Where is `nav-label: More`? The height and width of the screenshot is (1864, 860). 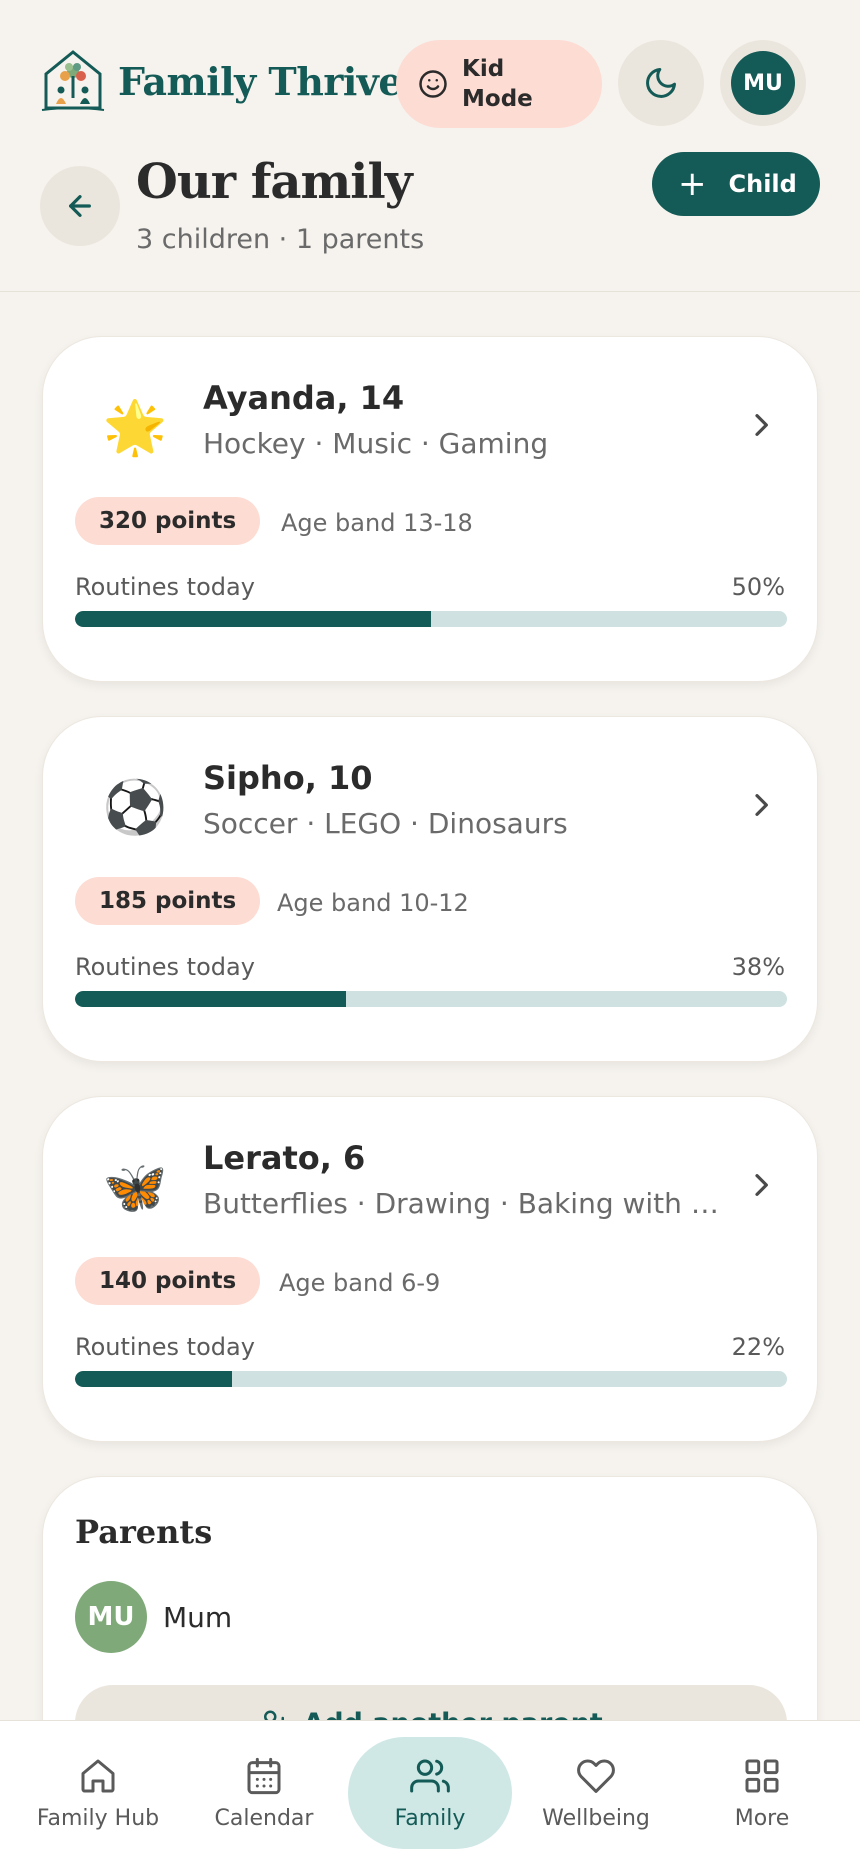 nav-label: More is located at coordinates (762, 1818).